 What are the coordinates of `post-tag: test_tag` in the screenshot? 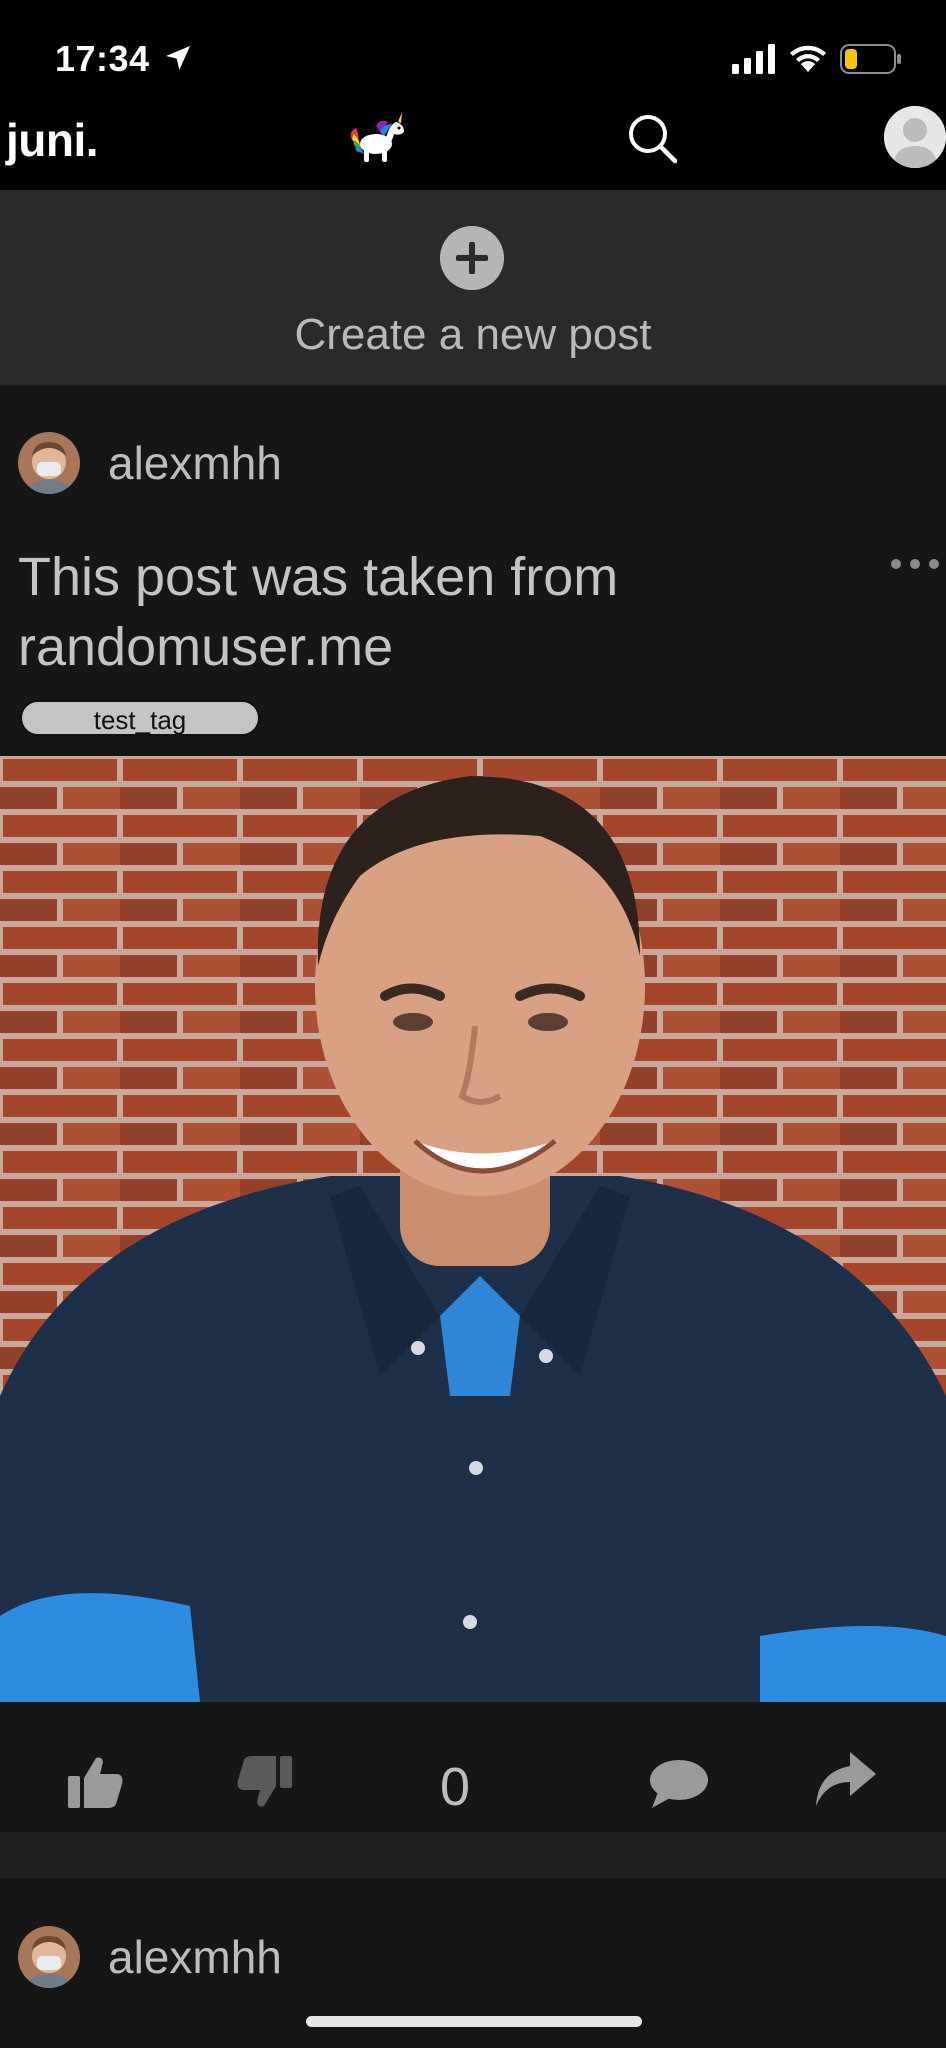 It's located at (140, 718).